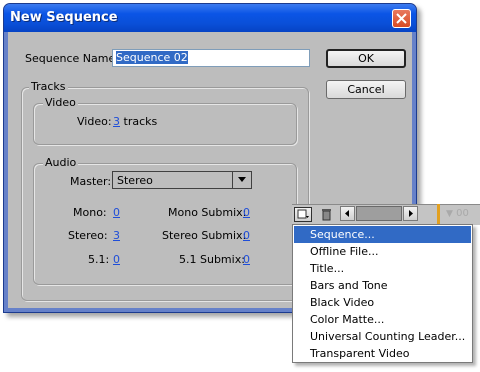 The height and width of the screenshot is (372, 480). I want to click on close-icon, so click(401, 18).